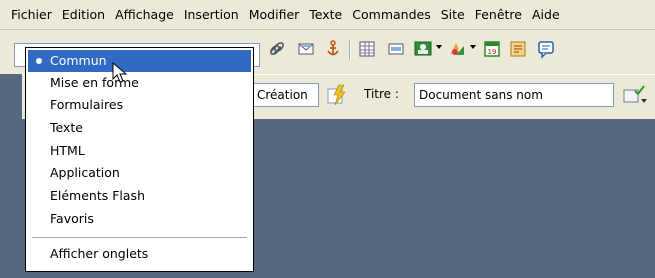 The height and width of the screenshot is (278, 655). Describe the element at coordinates (635, 95) in the screenshot. I see `browser-check-icon` at that location.